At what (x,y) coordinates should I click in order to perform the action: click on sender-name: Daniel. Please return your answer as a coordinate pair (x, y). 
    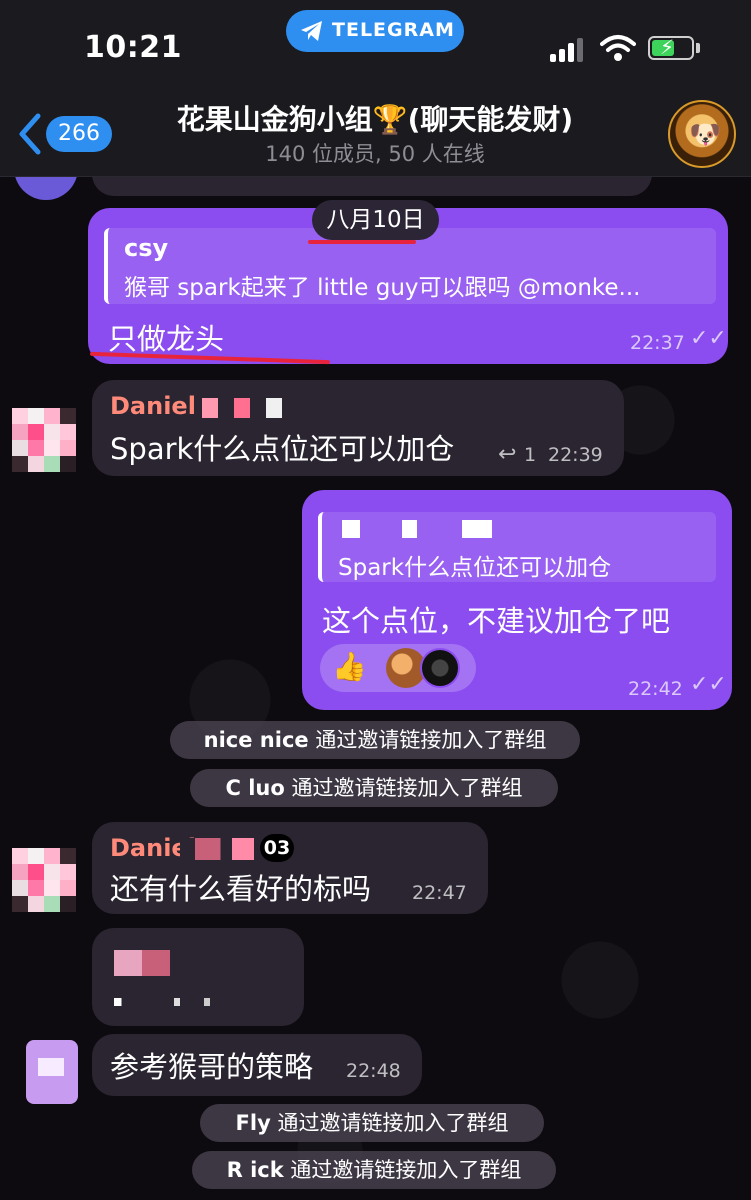
    Looking at the image, I should click on (153, 406).